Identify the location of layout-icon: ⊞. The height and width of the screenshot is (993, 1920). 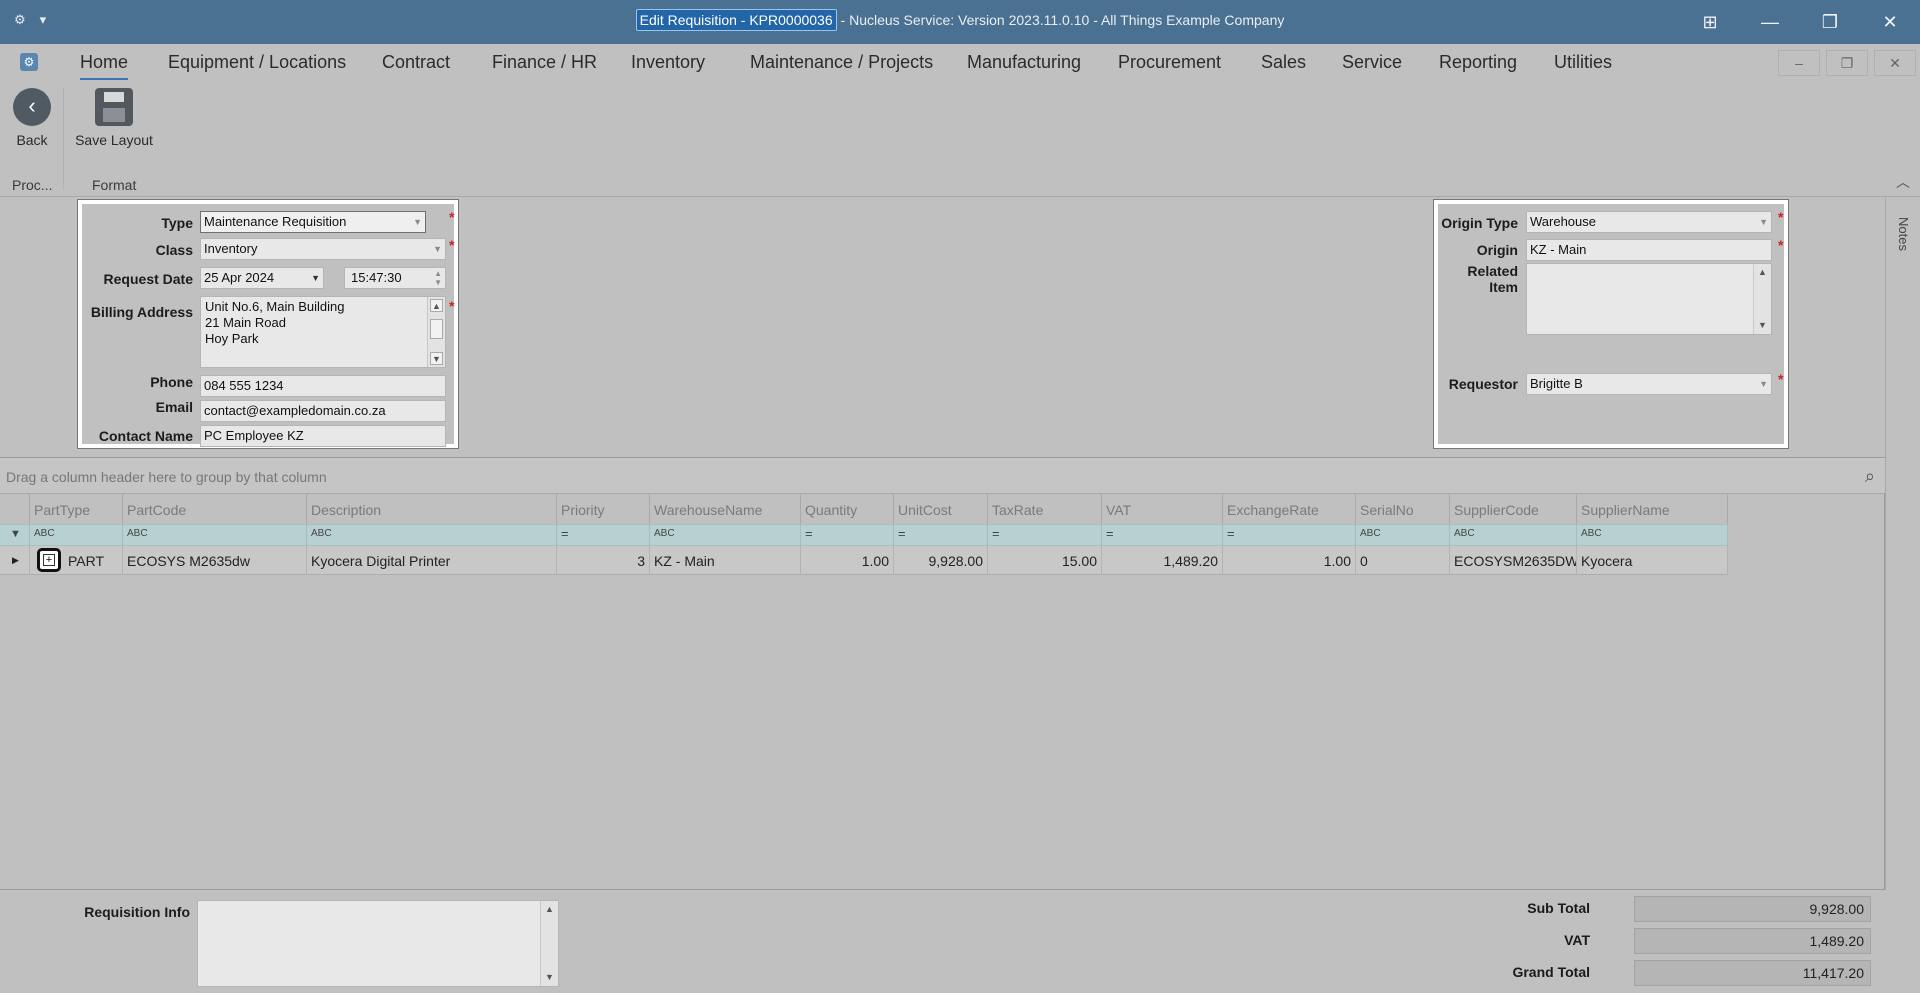
(1710, 22).